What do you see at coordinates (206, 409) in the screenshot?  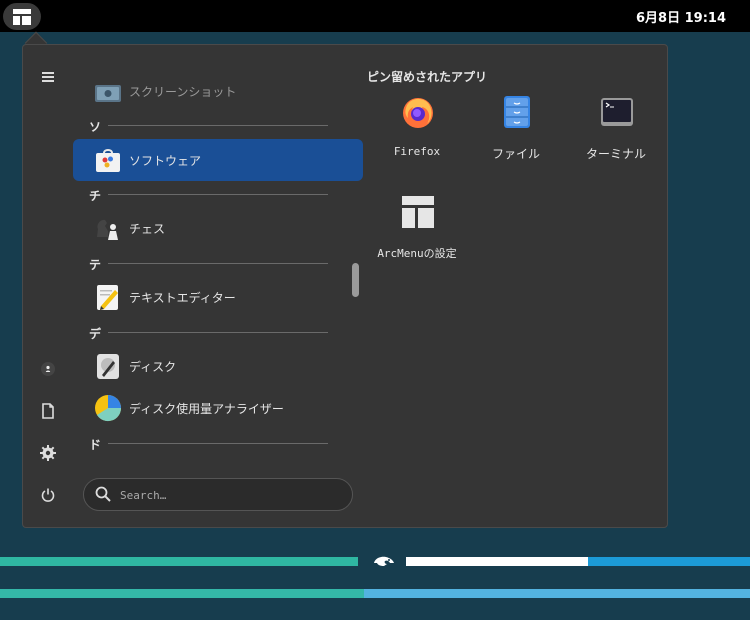 I see `app-label: ディスク使用量アナライザー` at bounding box center [206, 409].